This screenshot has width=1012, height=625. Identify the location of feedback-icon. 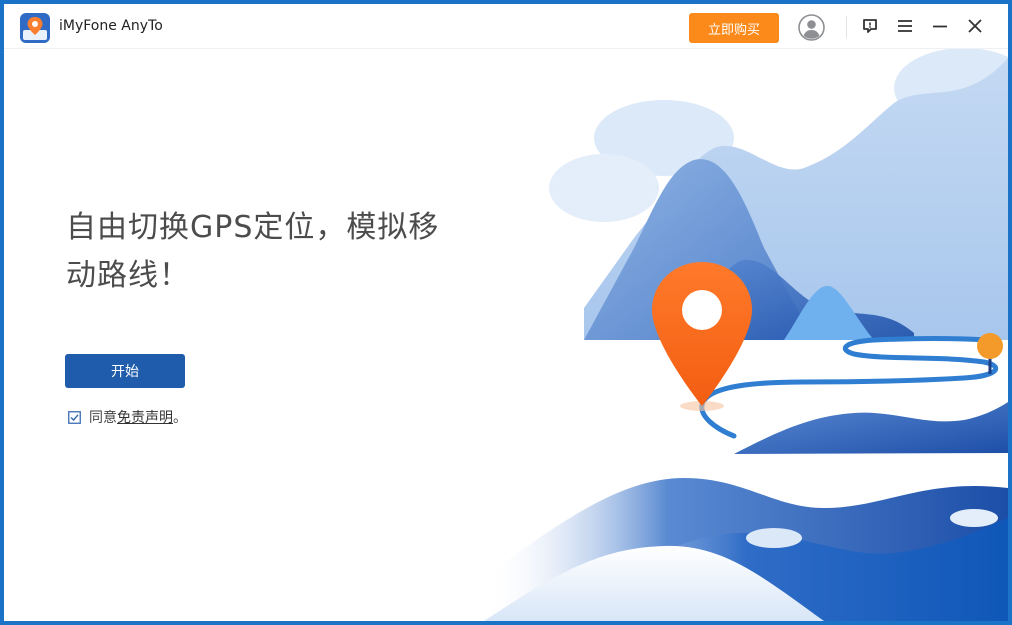
(870, 26).